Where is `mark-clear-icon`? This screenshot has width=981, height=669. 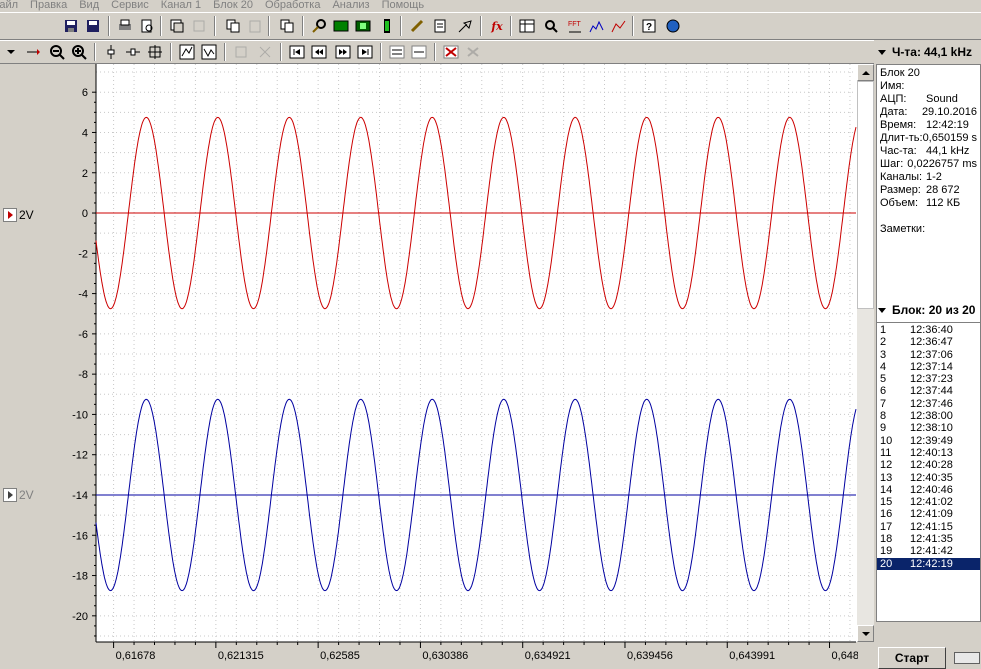
mark-clear-icon is located at coordinates (265, 52).